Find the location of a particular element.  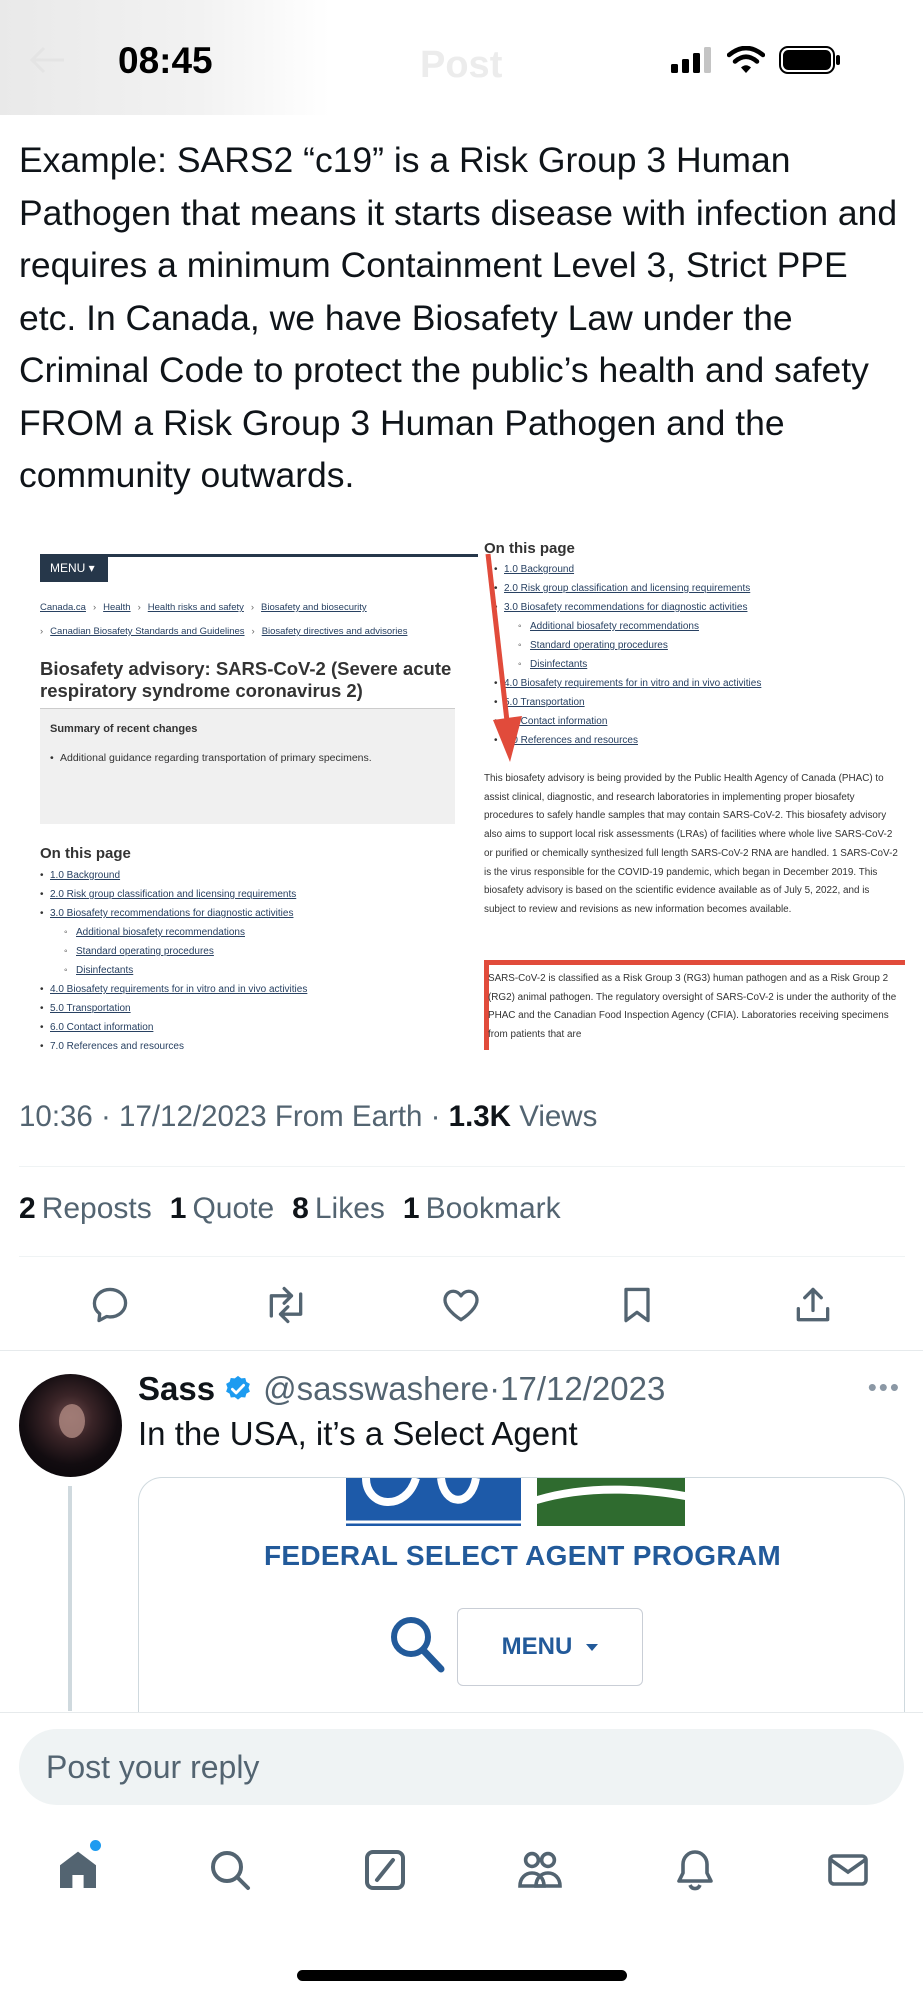

bookmark-icon is located at coordinates (637, 1305).